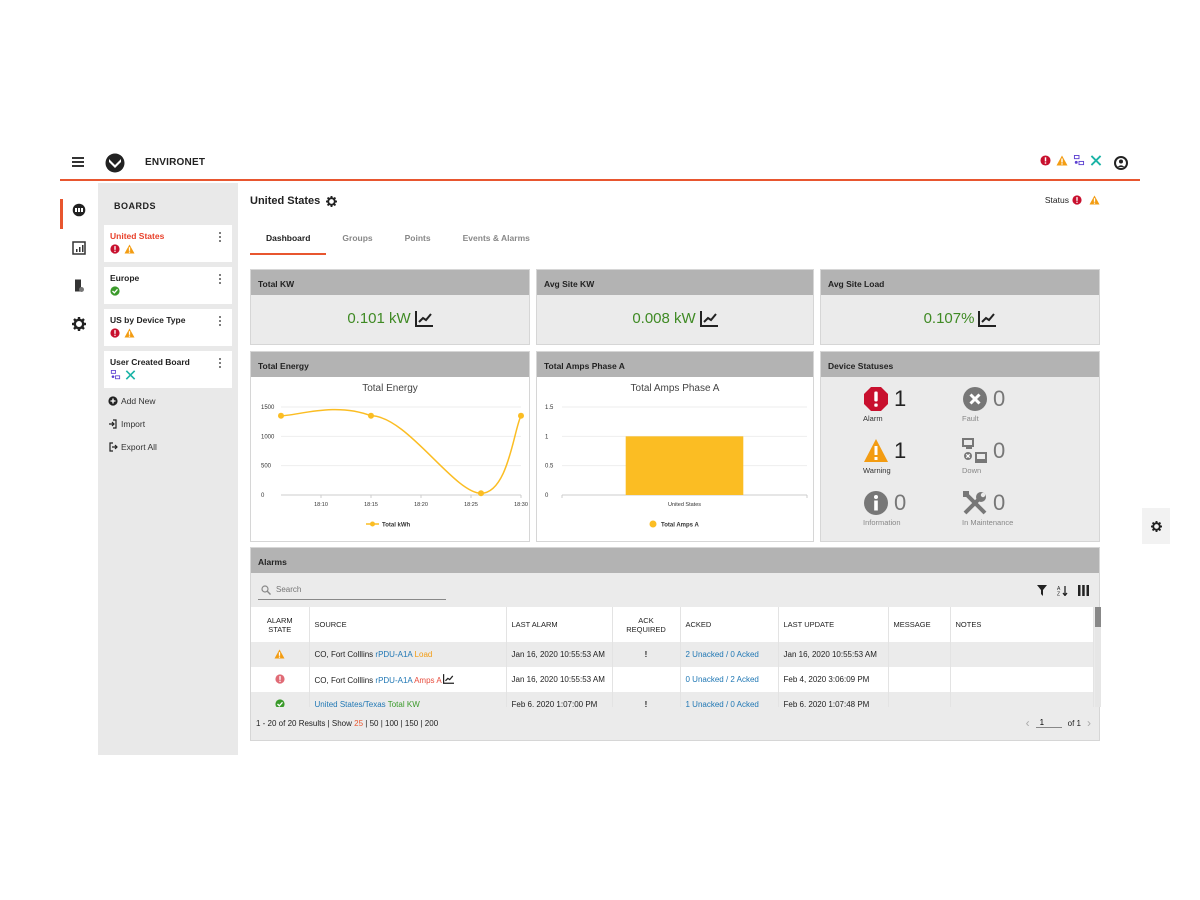  Describe the element at coordinates (135, 206) in the screenshot. I see `boards-heading: BOARDS` at that location.